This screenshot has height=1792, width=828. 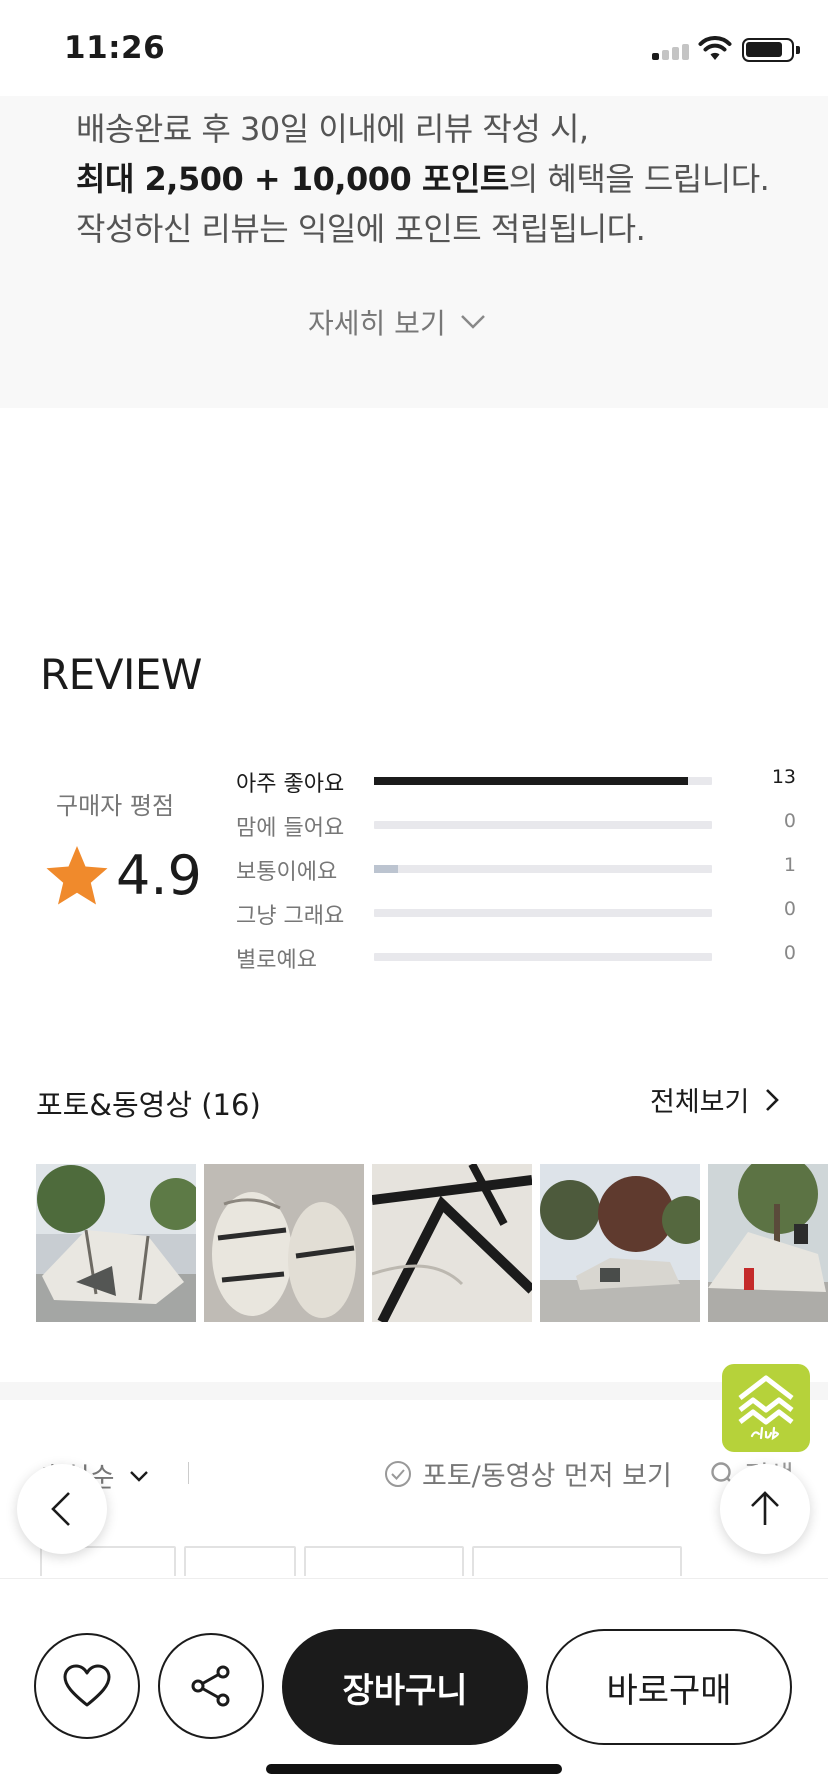 I want to click on club-logo-icon, so click(x=766, y=1408).